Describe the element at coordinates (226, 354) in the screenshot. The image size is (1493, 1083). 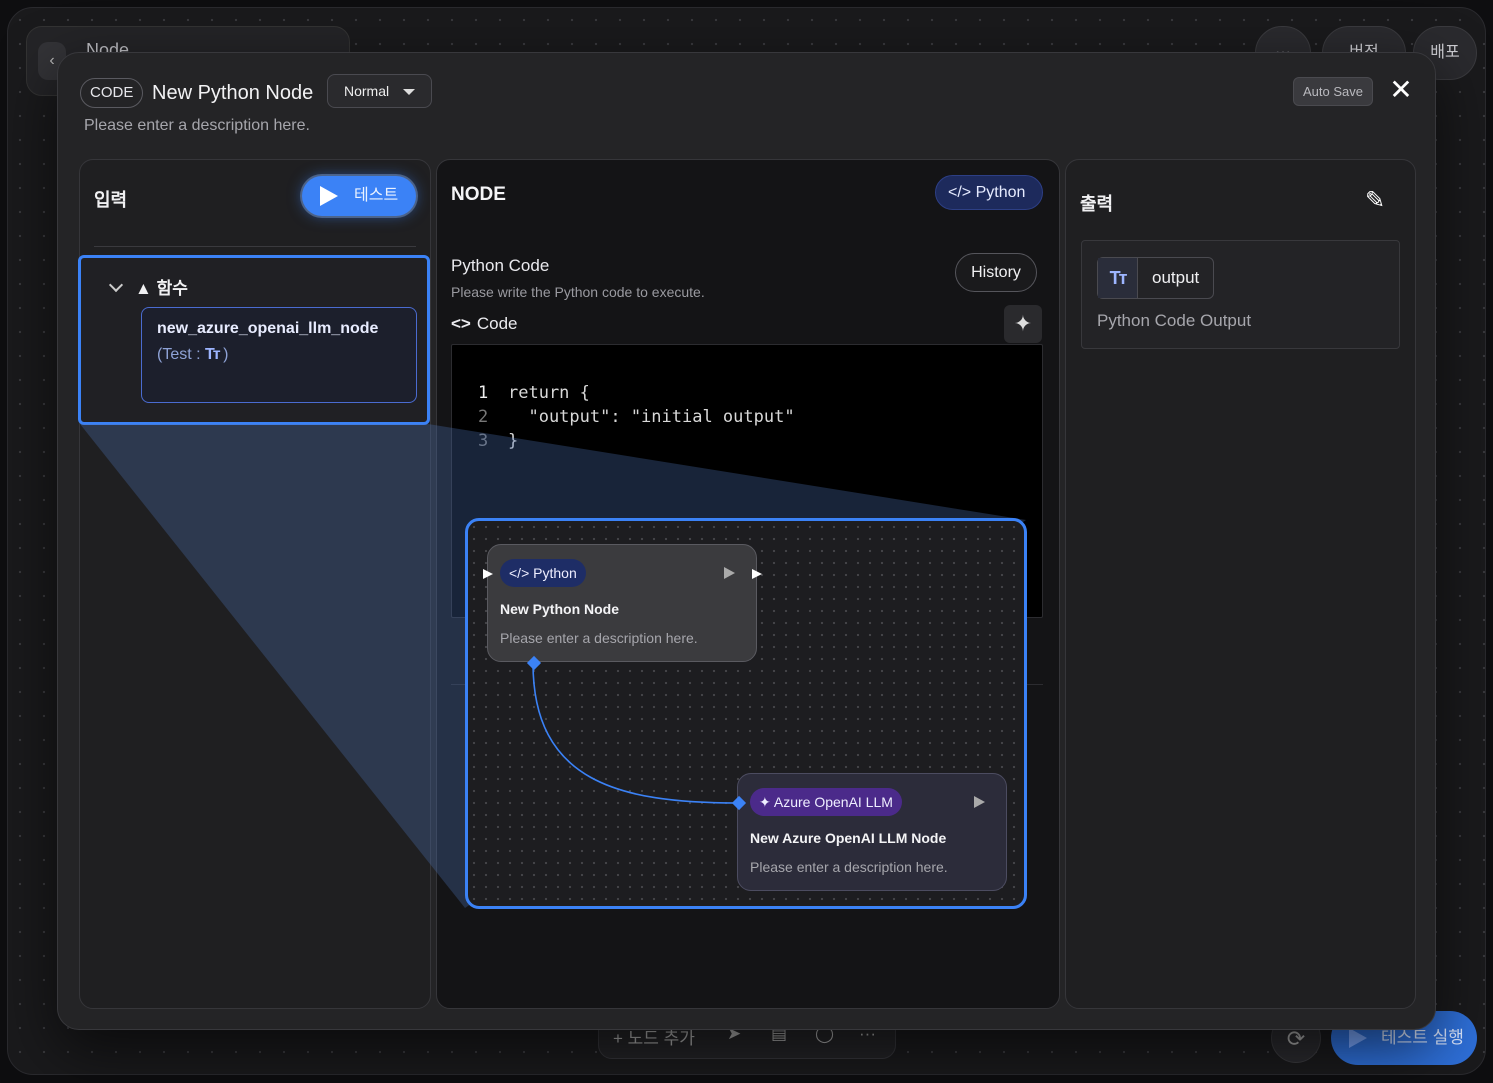
I see `test-suffix: )` at that location.